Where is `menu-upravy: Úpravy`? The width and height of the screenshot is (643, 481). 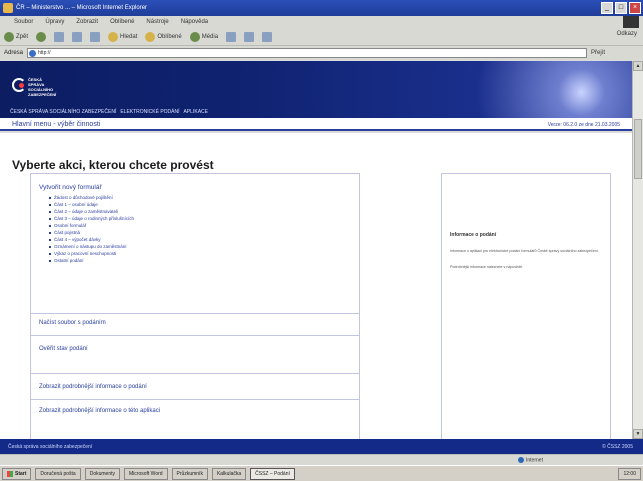 menu-upravy: Úpravy is located at coordinates (54, 22).